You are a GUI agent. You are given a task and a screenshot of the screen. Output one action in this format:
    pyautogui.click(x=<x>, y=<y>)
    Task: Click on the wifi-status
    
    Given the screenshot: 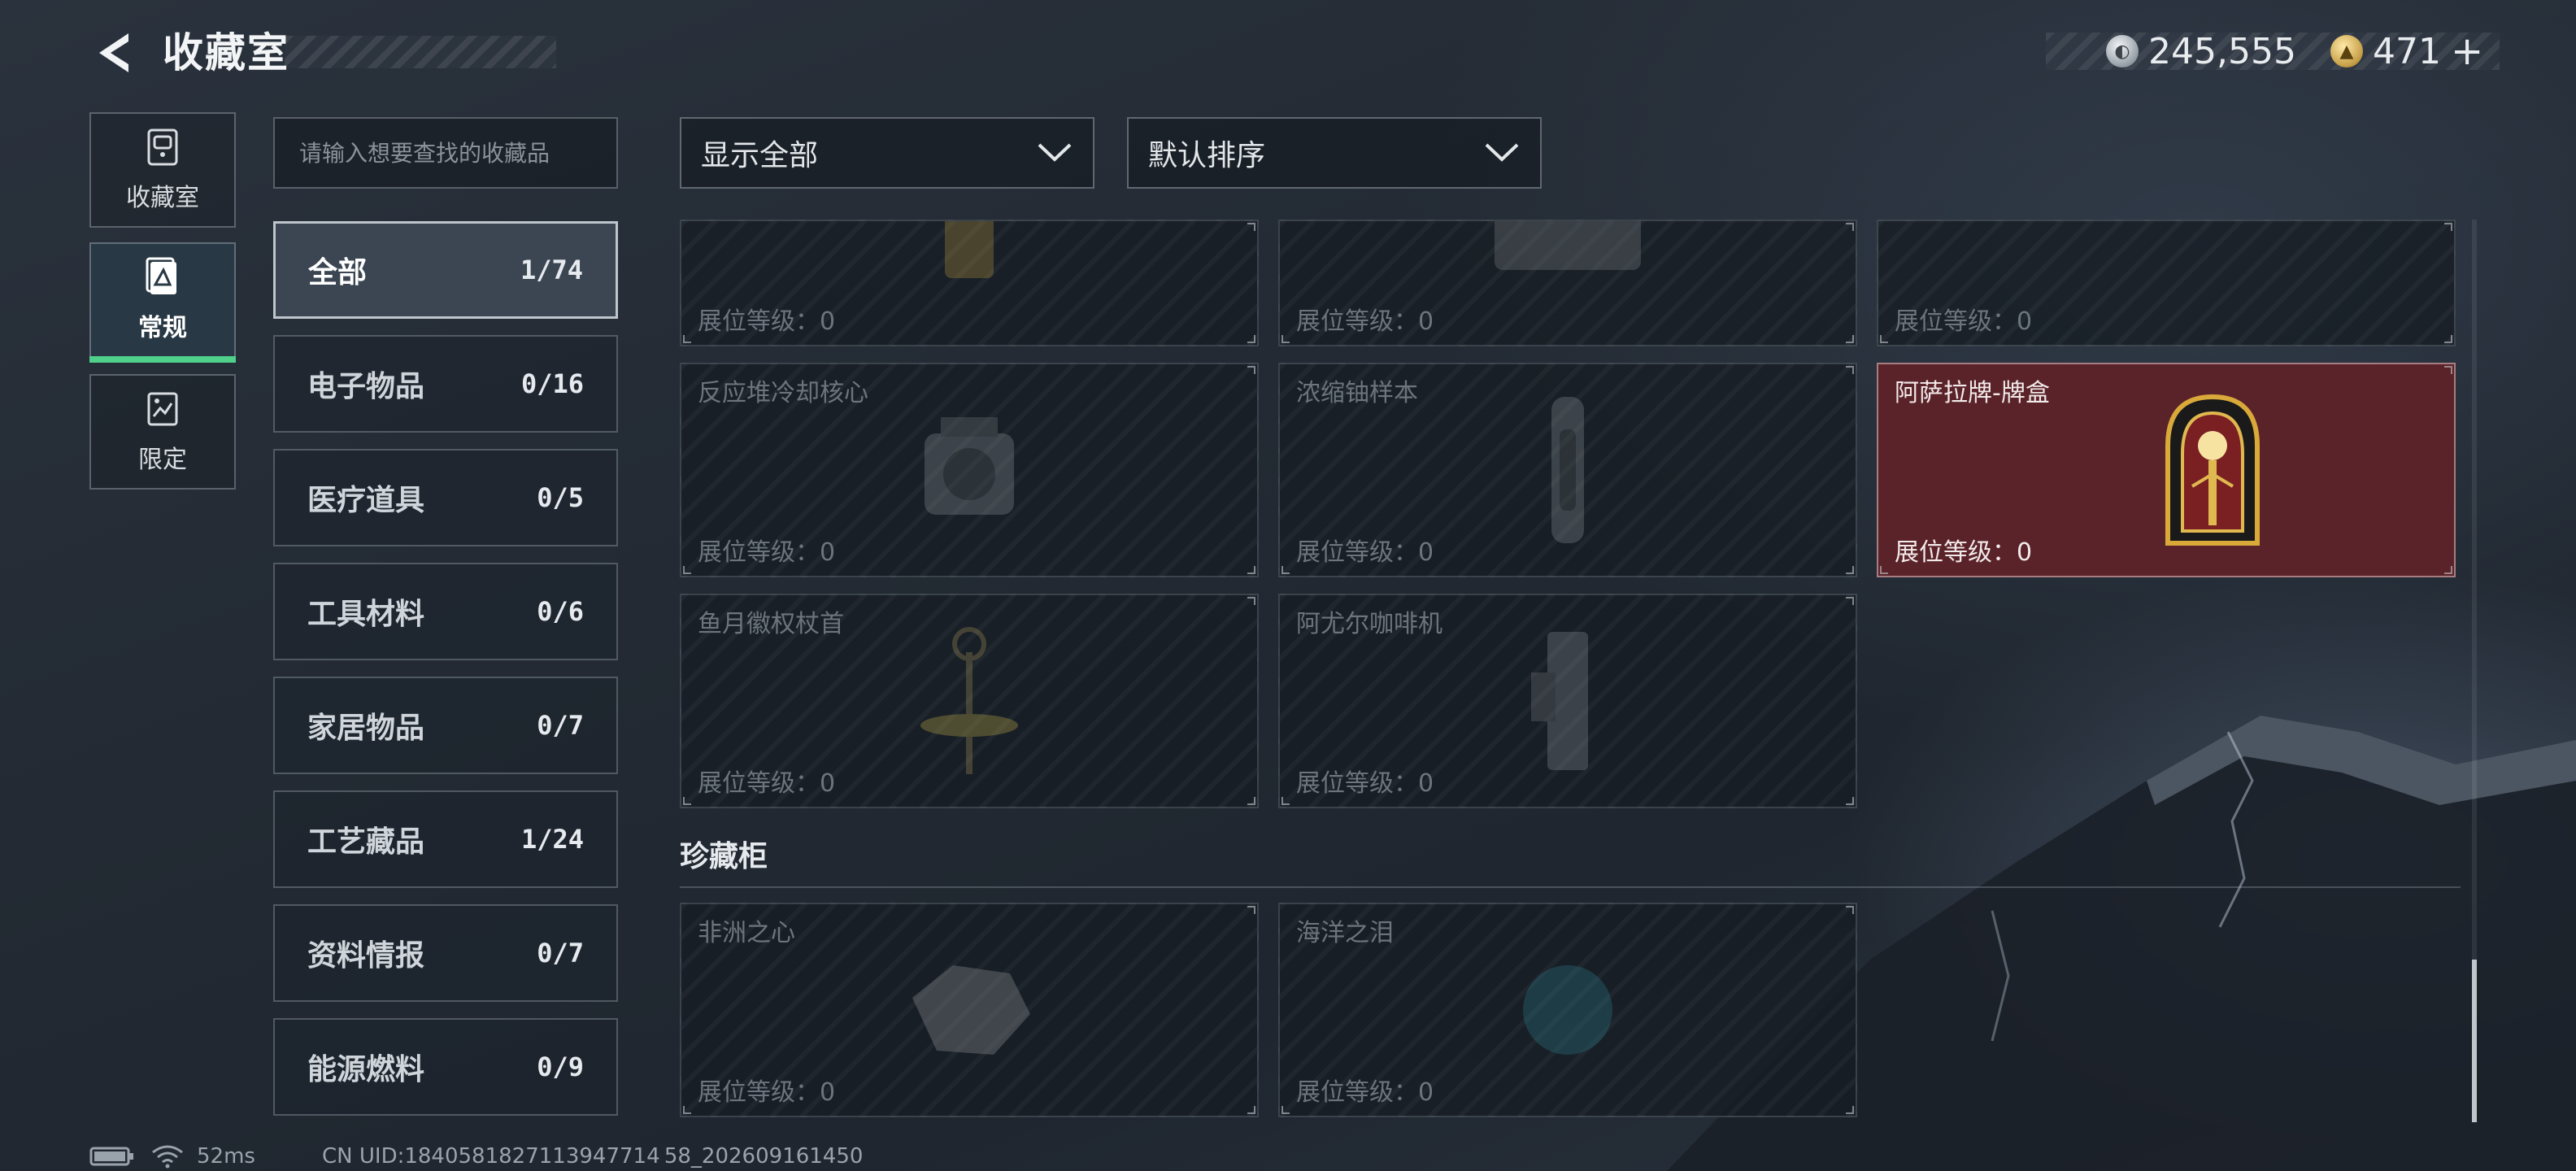 What is the action you would take?
    pyautogui.click(x=167, y=1156)
    